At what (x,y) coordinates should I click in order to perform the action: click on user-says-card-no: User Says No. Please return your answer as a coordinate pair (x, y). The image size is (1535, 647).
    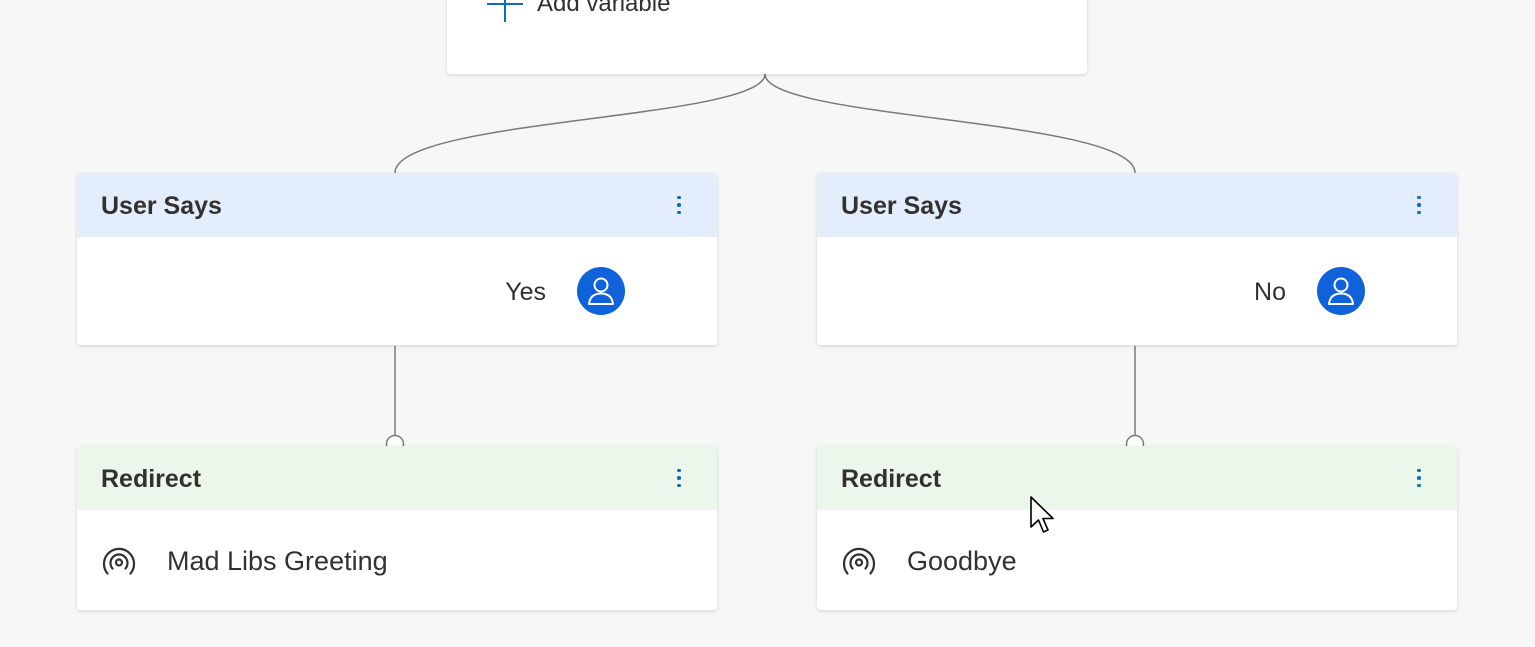
    Looking at the image, I should click on (1137, 259).